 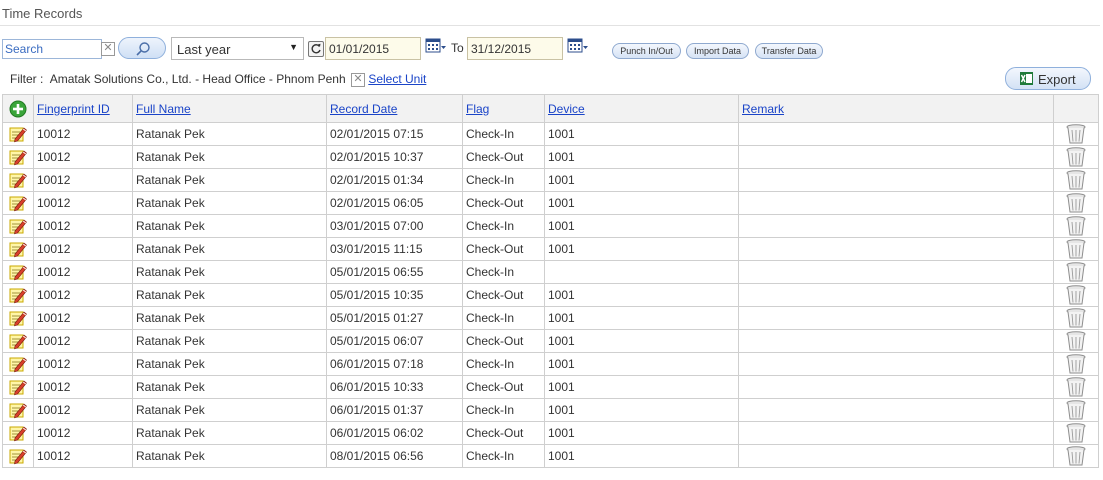 I want to click on cell-record-date: 06/01/2015 01:37, so click(x=394, y=410).